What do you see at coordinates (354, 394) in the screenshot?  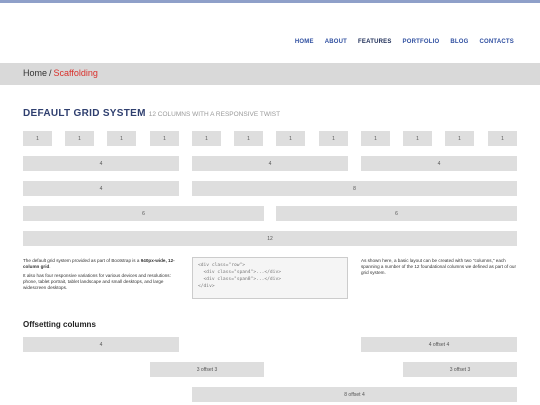 I see `offset-cell-span8-offset4: 8 offset 4` at bounding box center [354, 394].